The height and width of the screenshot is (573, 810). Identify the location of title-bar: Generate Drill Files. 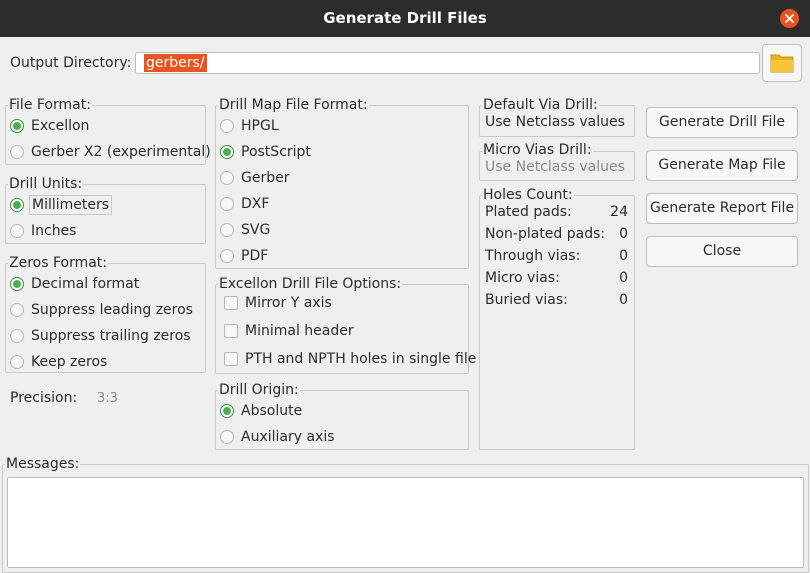
(405, 18).